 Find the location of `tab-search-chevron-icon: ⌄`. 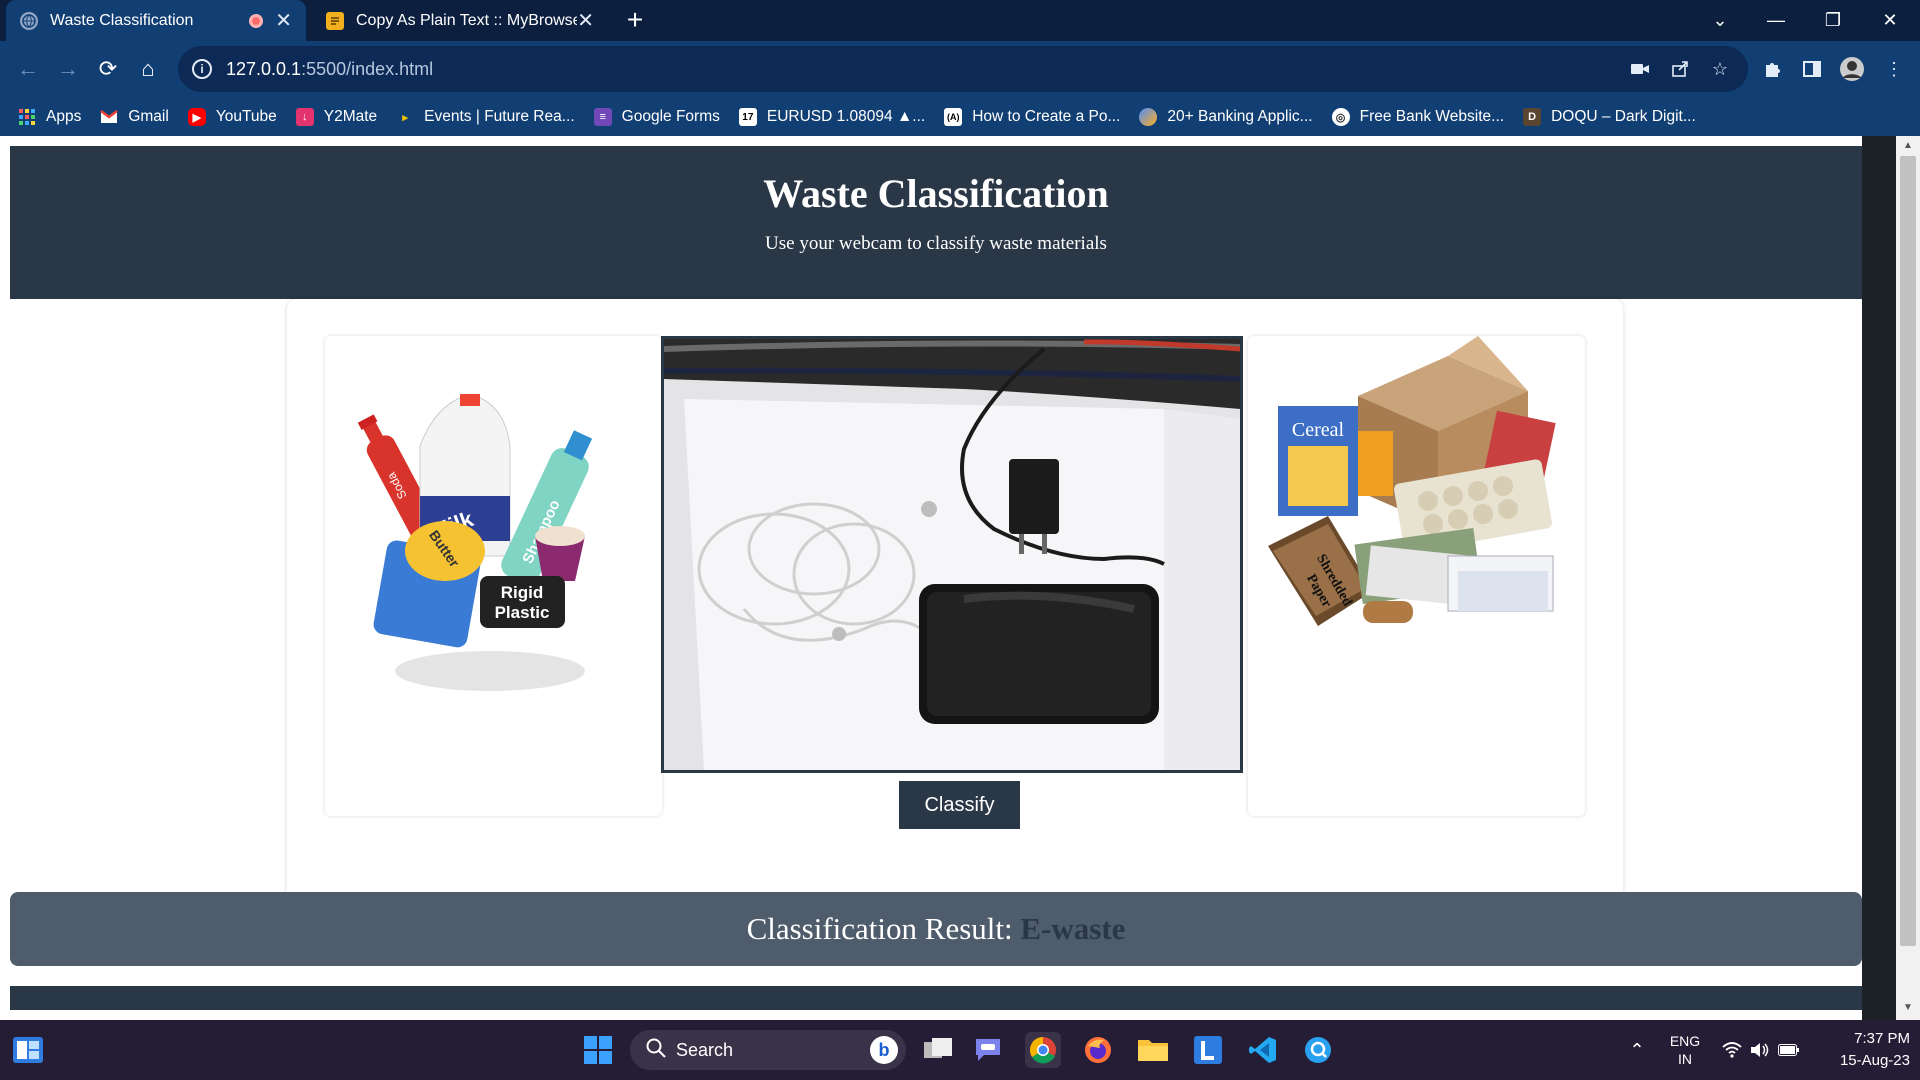

tab-search-chevron-icon: ⌄ is located at coordinates (1720, 20).